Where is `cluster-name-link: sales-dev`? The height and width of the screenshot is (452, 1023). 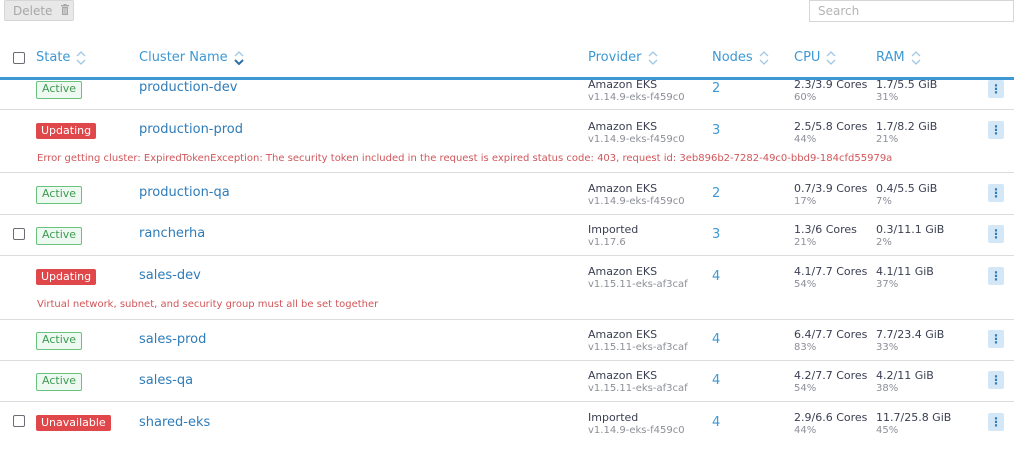
cluster-name-link: sales-dev is located at coordinates (170, 275).